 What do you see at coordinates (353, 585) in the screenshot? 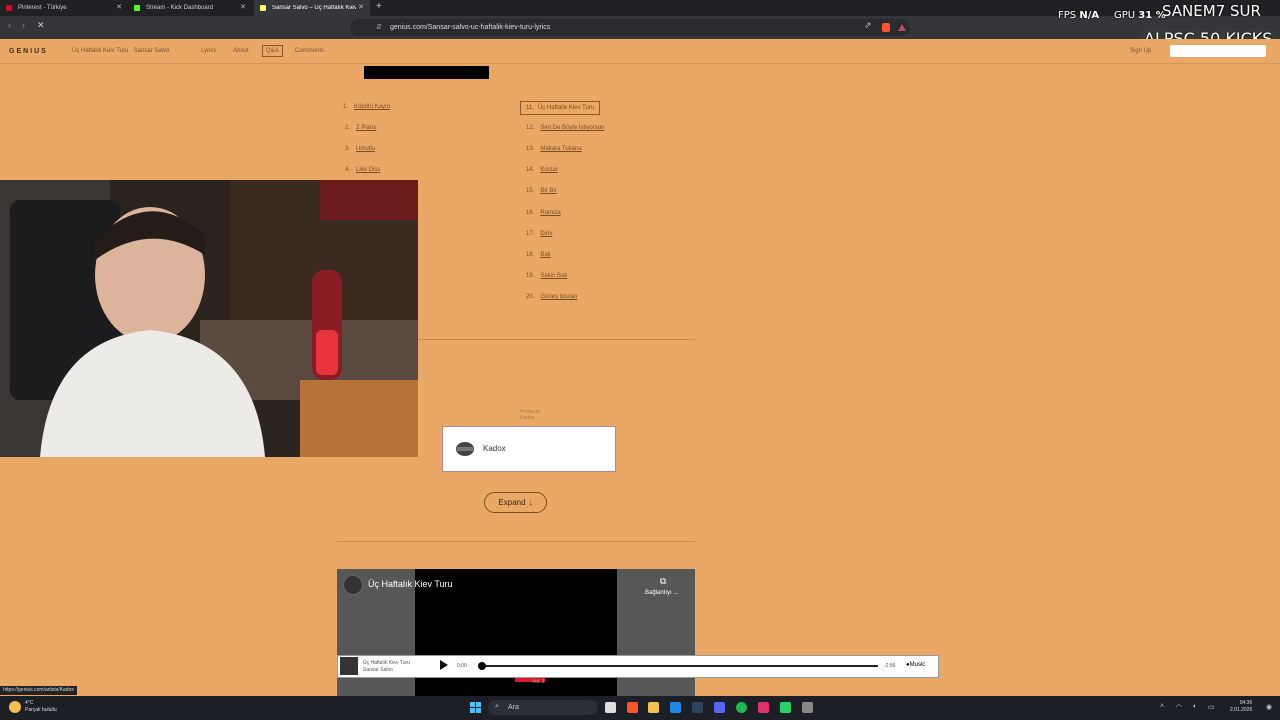
I see `channel-avatar` at bounding box center [353, 585].